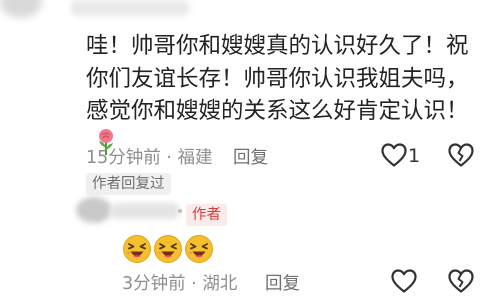 This screenshot has height=298, width=500. I want to click on comment-meta-row: 15分钟前 · 福建 回复 1, so click(250, 155).